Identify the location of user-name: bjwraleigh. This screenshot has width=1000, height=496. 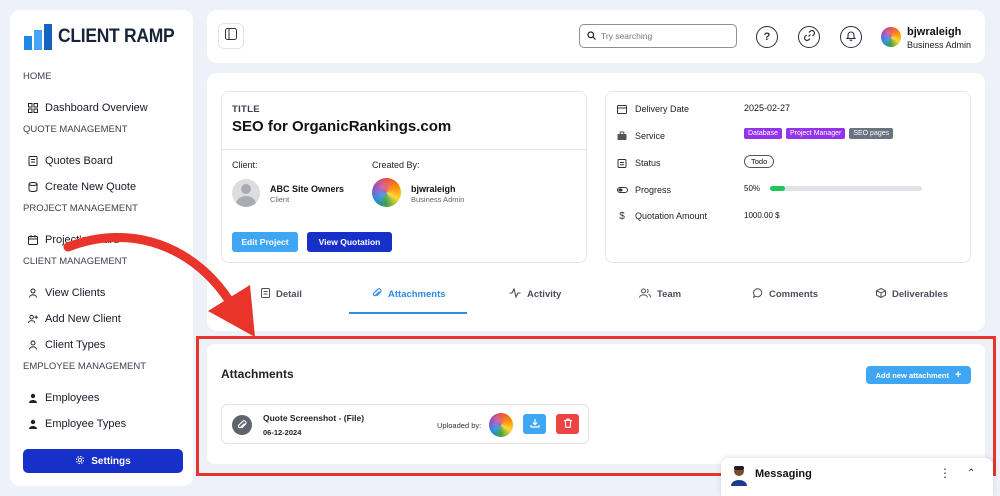
(934, 32).